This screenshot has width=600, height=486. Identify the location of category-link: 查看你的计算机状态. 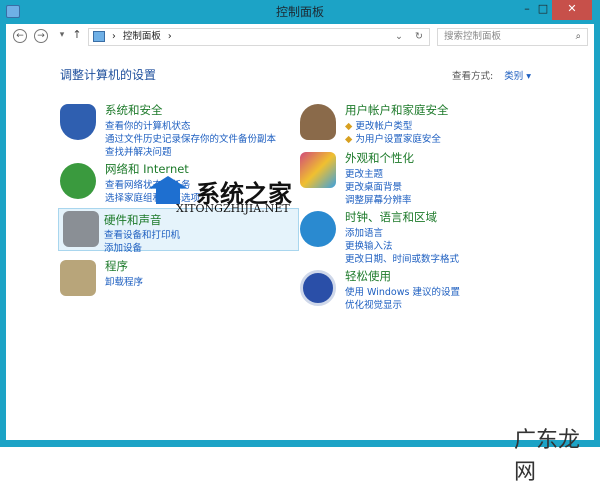
(148, 125).